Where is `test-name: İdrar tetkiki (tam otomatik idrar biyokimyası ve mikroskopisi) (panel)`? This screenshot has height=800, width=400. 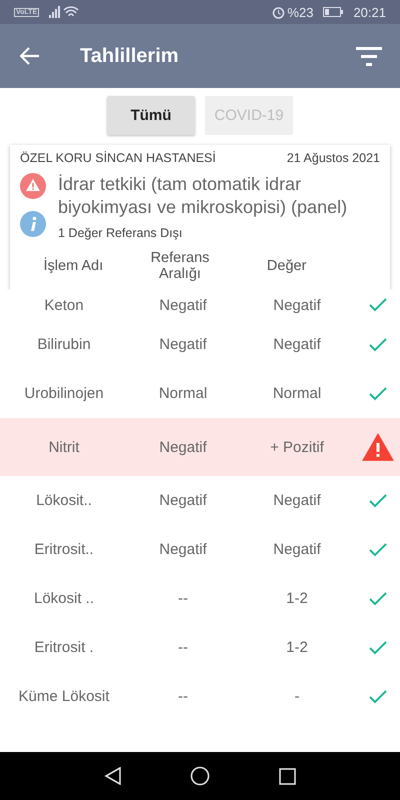
test-name: İdrar tetkiki (tam otomatik idrar biyokimyası ve mikroskopisi) (panel) is located at coordinates (203, 195).